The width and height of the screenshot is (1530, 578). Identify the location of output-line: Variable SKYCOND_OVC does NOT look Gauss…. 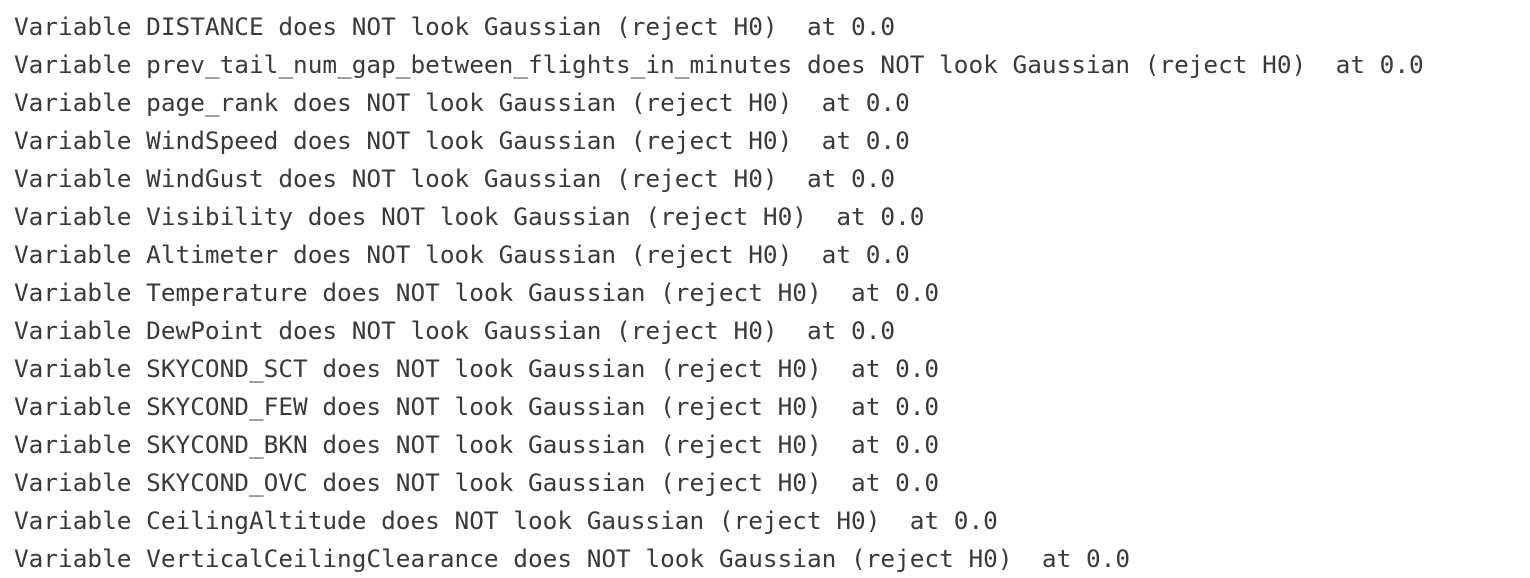
(477, 482).